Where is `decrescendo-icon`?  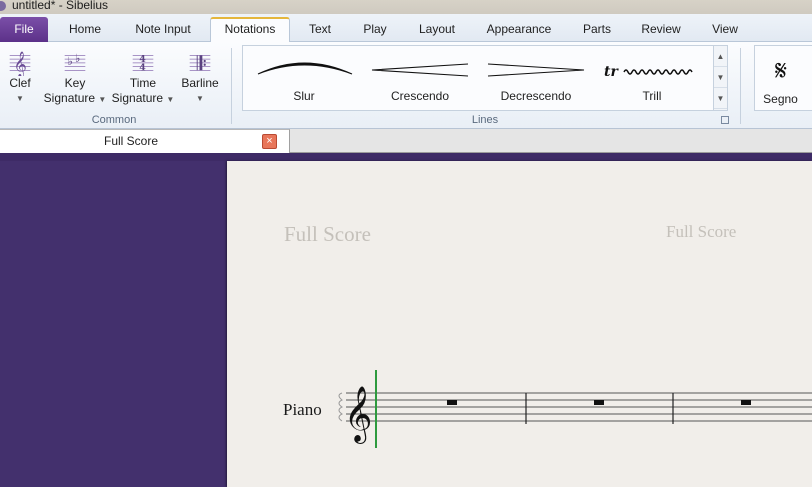
decrescendo-icon is located at coordinates (536, 70).